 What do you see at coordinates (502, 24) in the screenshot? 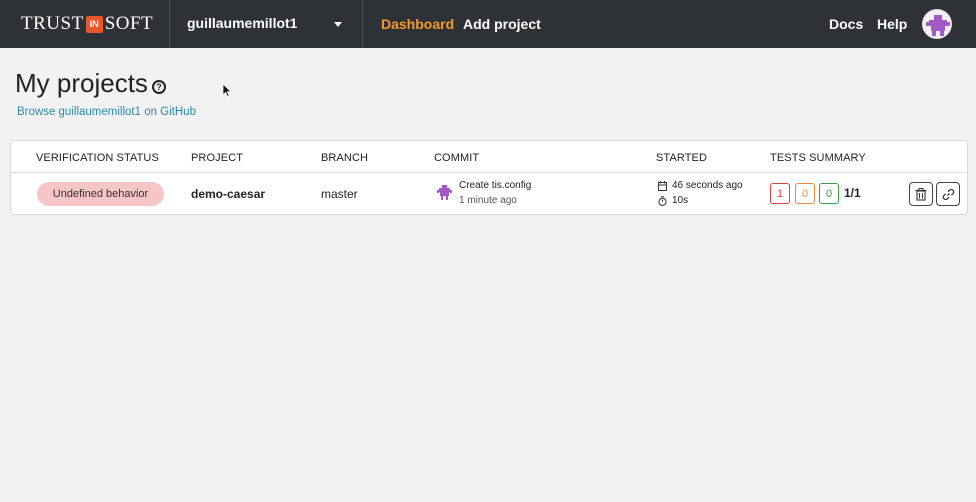
I see `nav-add-project: Add project` at bounding box center [502, 24].